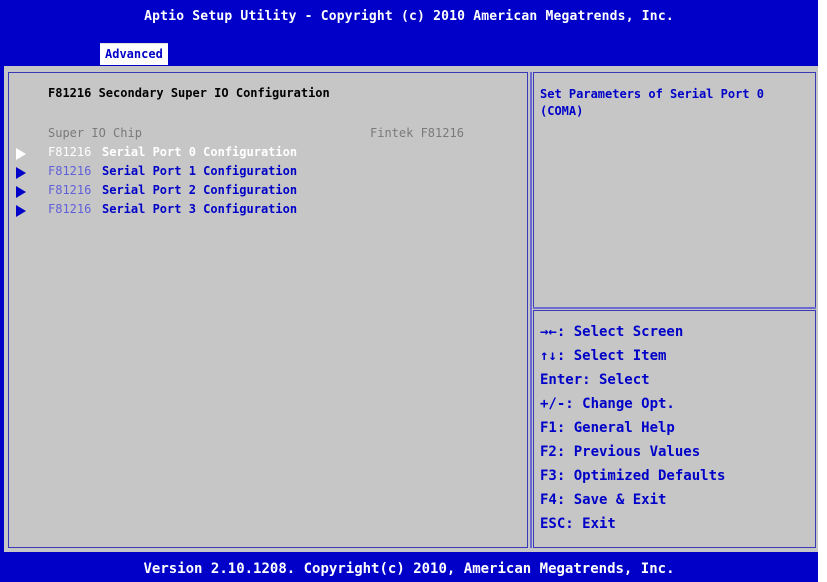 The image size is (827, 582). Describe the element at coordinates (417, 133) in the screenshot. I see `super-io-chip-value: Fintek F81216` at that location.